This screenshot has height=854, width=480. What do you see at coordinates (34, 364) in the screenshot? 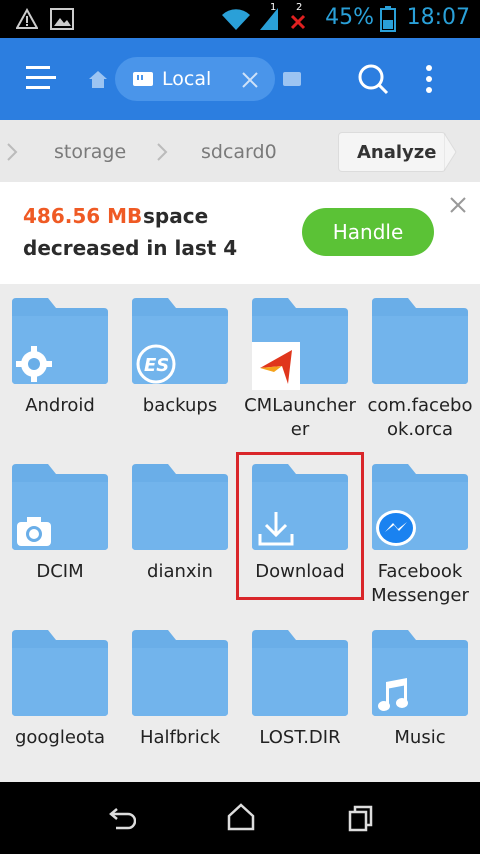
I see `gear-icon` at bounding box center [34, 364].